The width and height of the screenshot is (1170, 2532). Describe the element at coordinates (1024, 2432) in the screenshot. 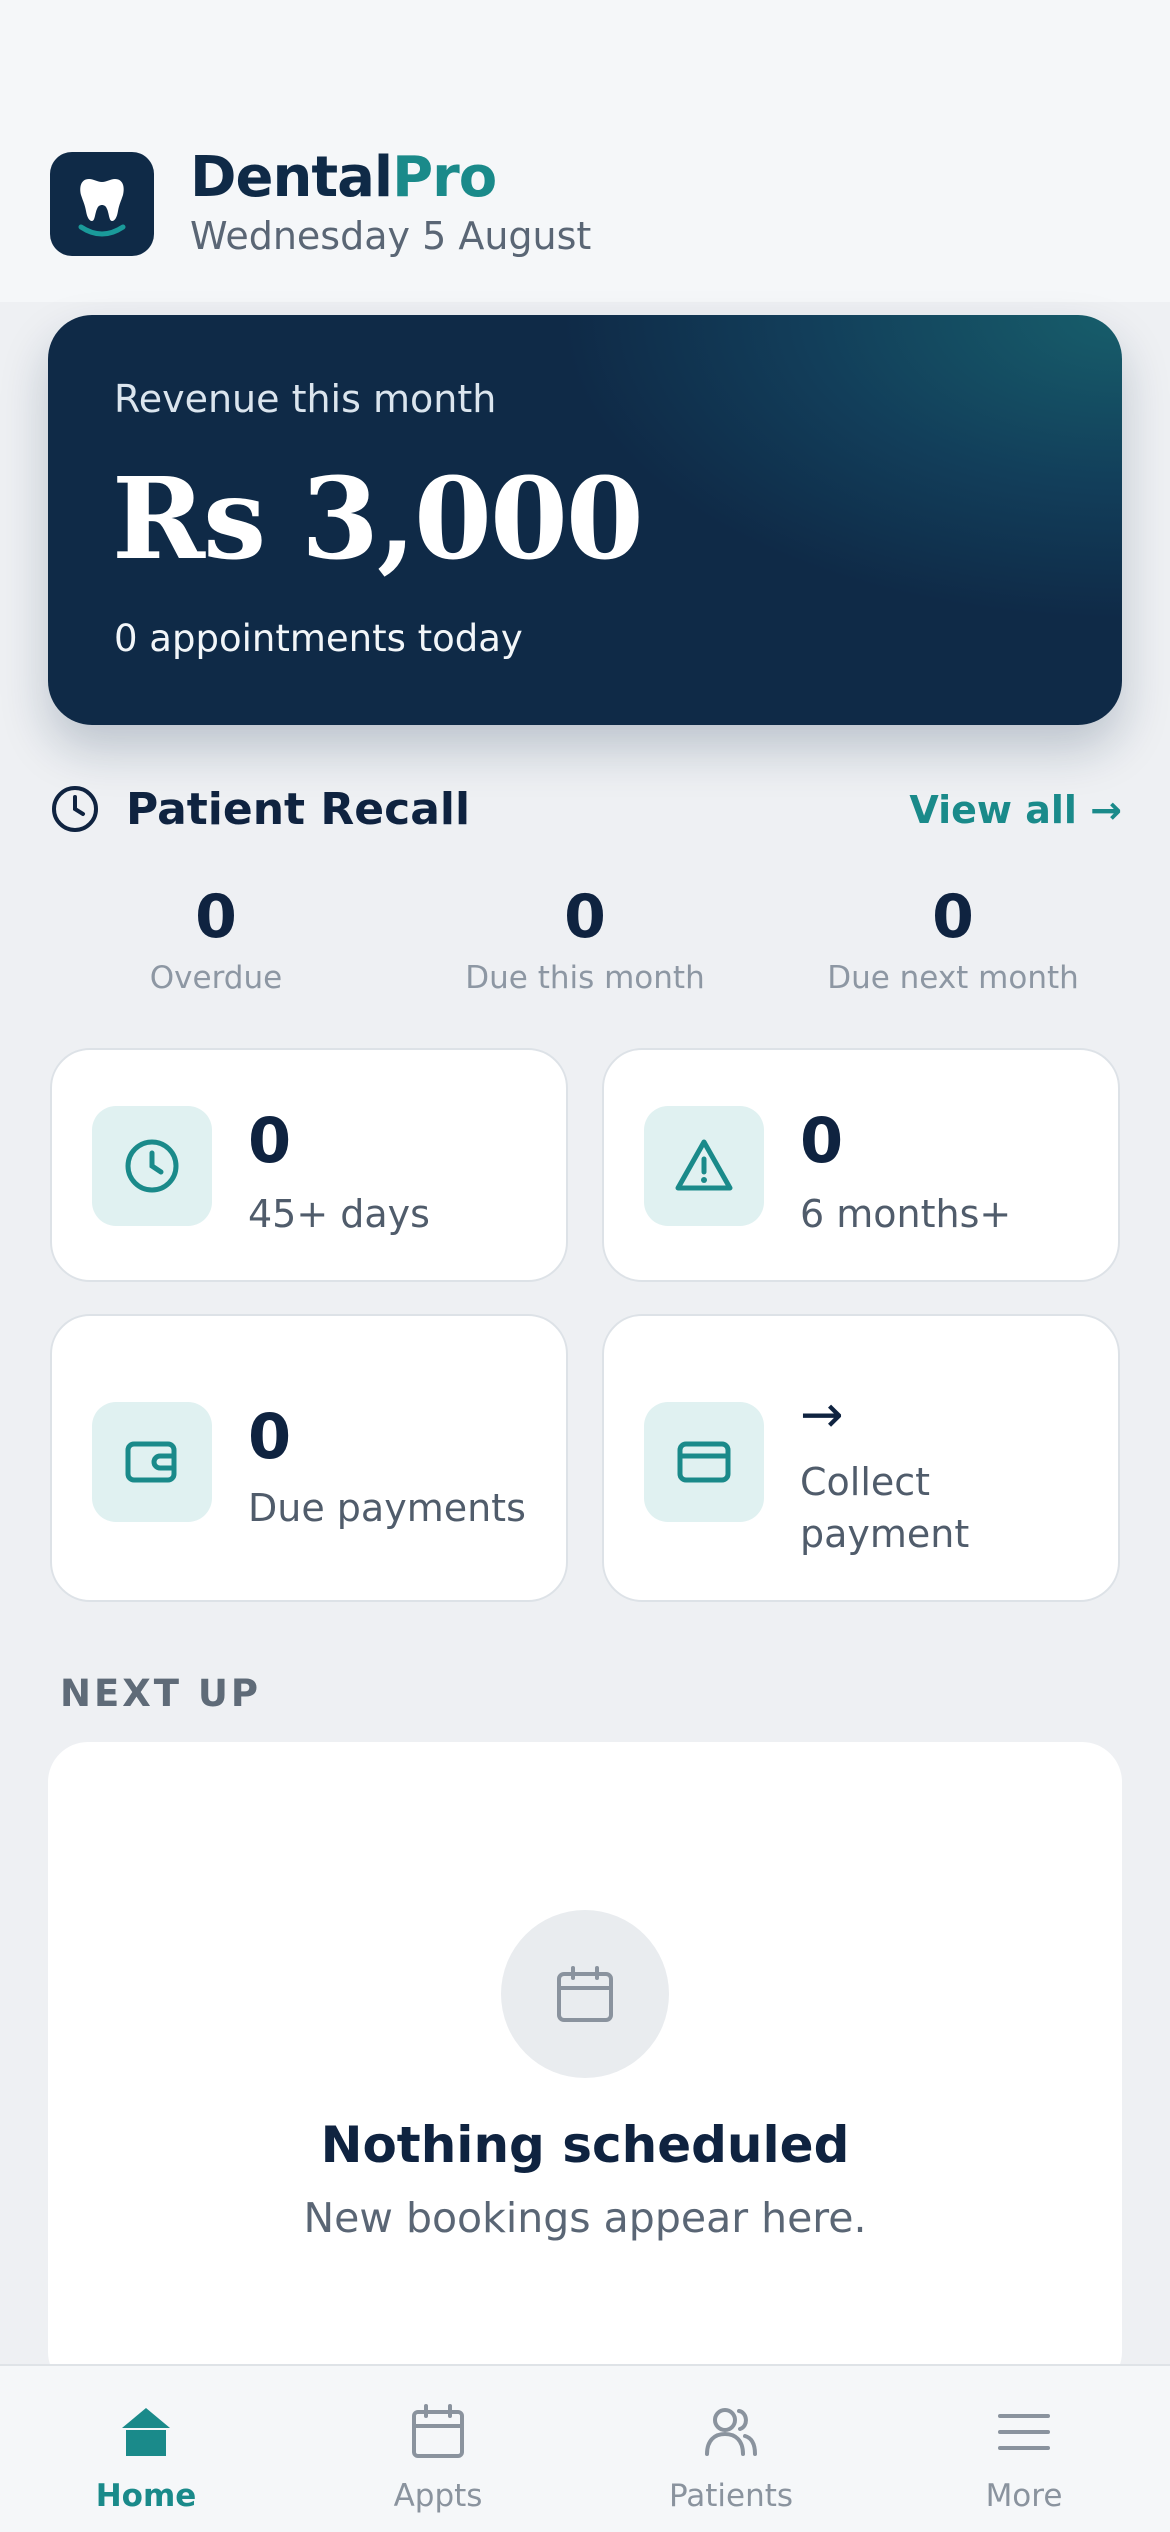

I see `menu-icon` at that location.